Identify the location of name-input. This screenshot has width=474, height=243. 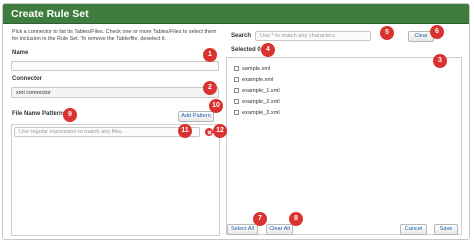
(115, 66).